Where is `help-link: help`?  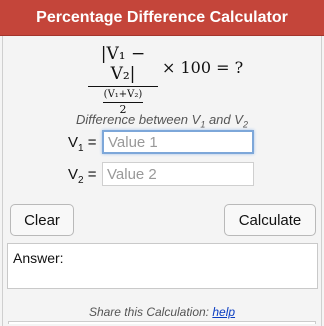 help-link: help is located at coordinates (223, 312).